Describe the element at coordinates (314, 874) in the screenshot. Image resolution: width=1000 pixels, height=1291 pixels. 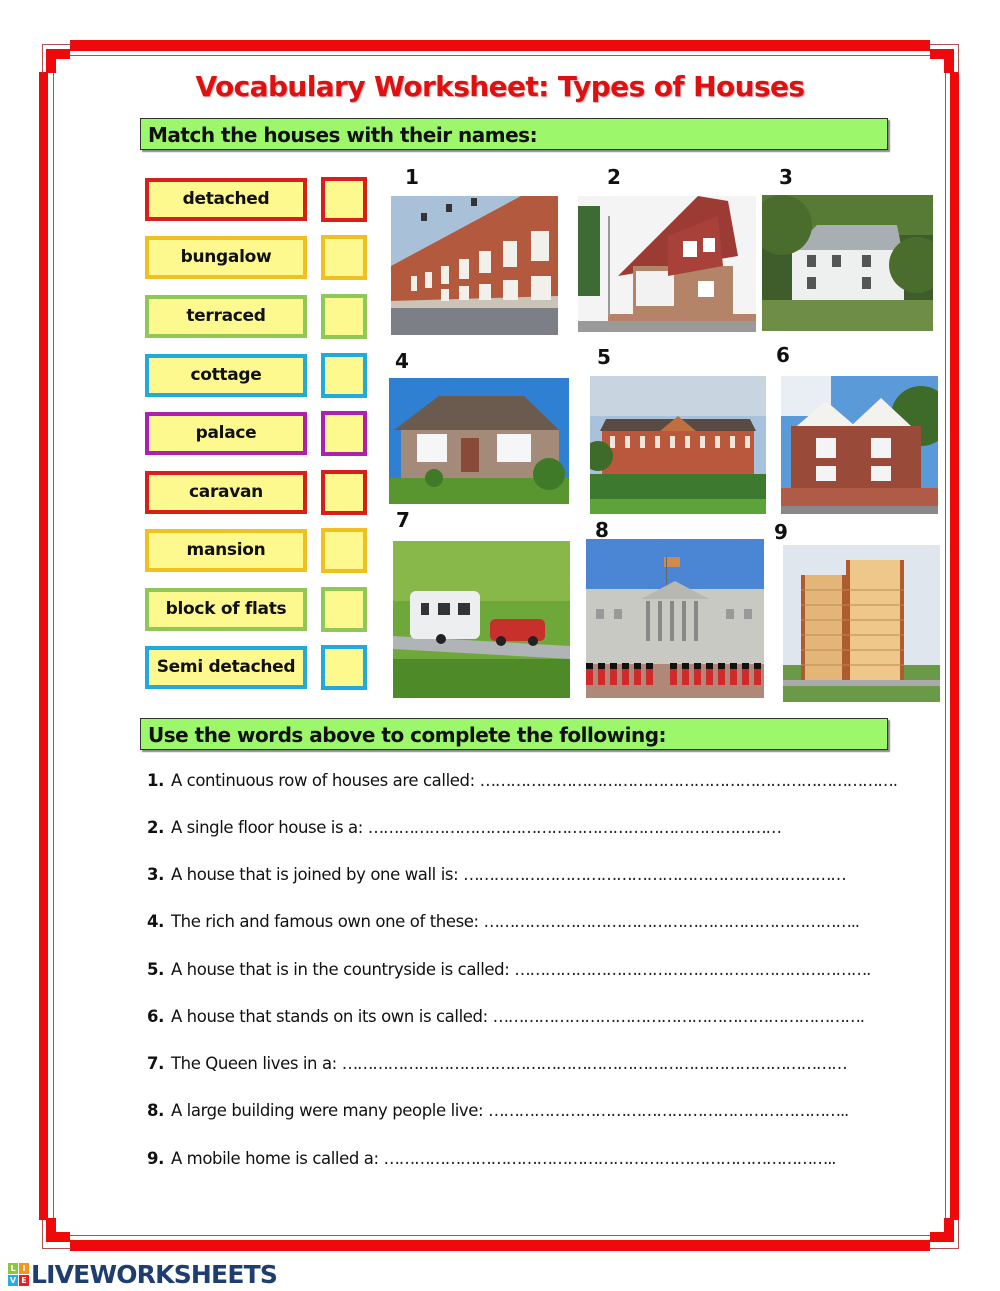
I see `question-text: A house that is joined by one wall is:` at that location.